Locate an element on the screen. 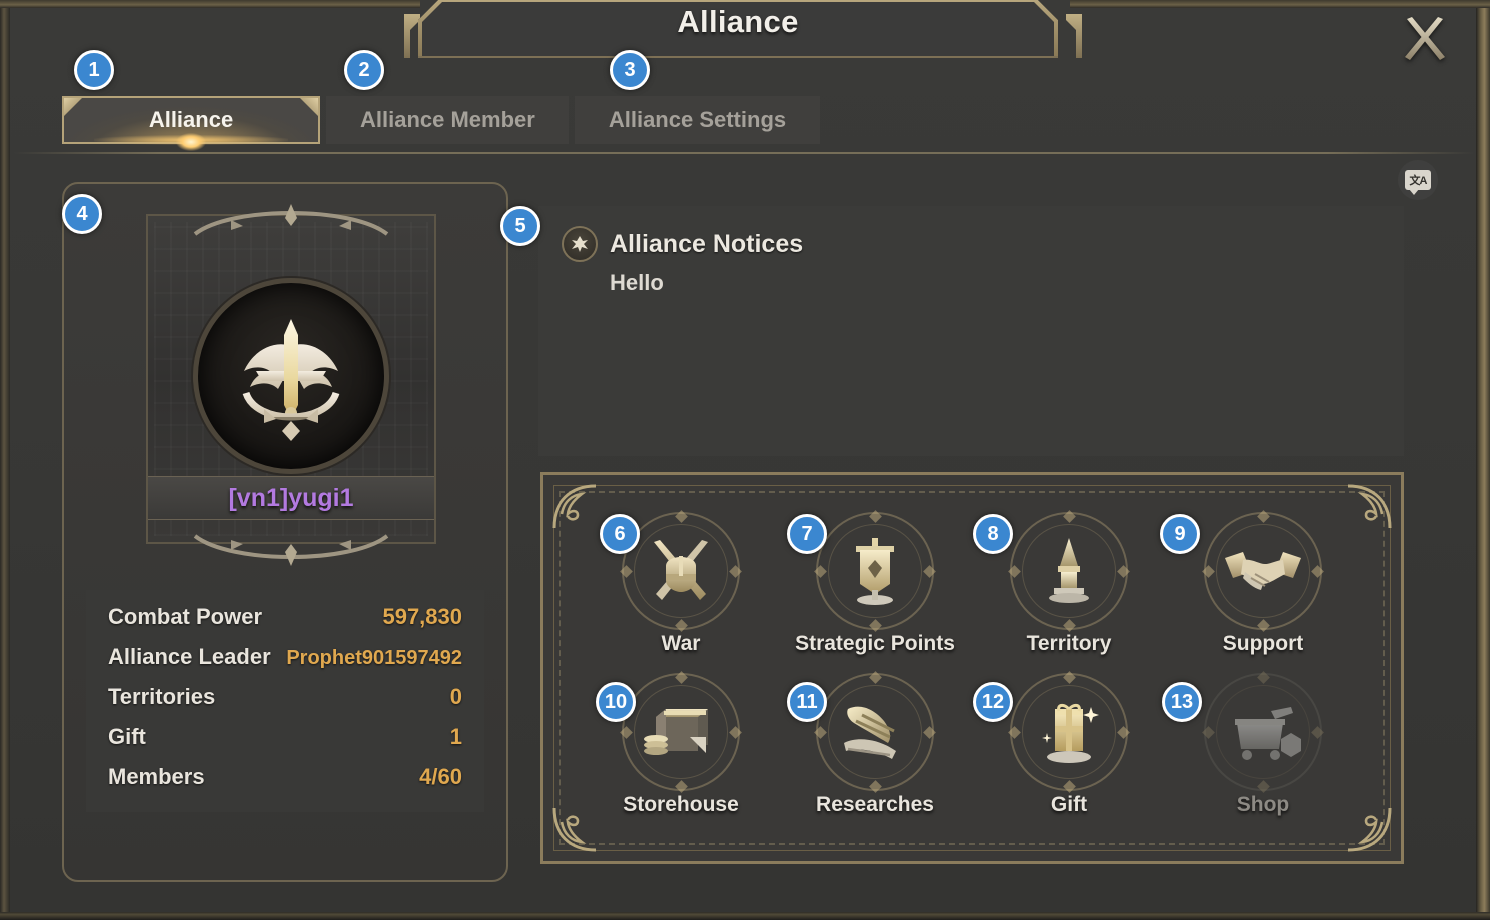  tab-label: Alliance is located at coordinates (191, 119).